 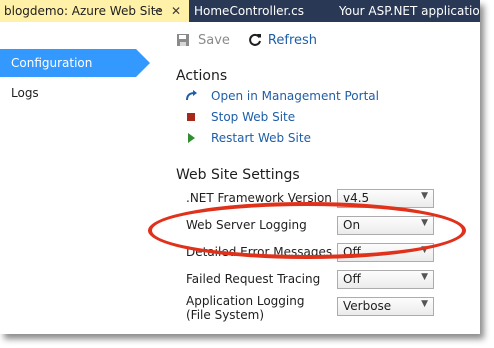 I want to click on nav-selection-arrow, so click(x=143, y=63).